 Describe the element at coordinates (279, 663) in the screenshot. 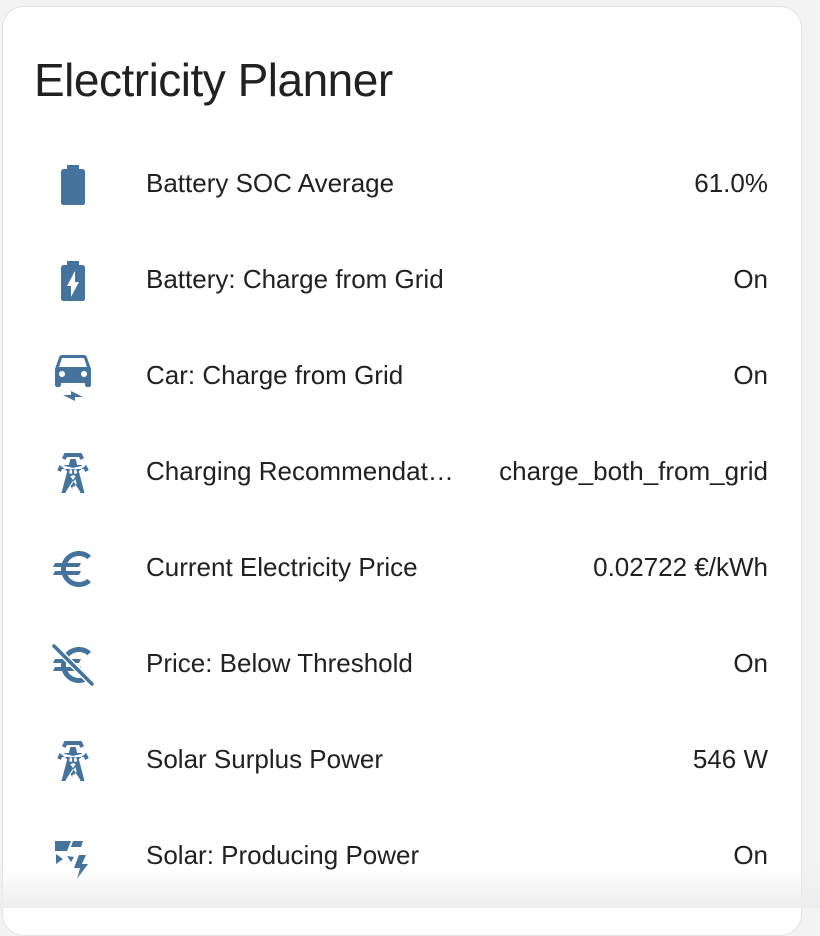

I see `entity-name: Price: Below Threshold` at that location.